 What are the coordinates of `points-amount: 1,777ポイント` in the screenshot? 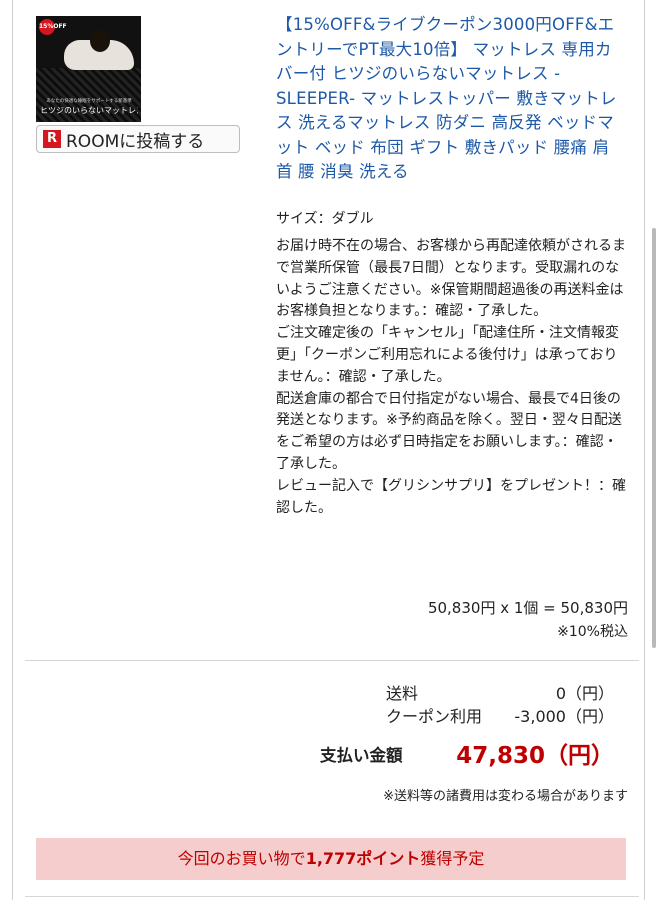 It's located at (363, 858).